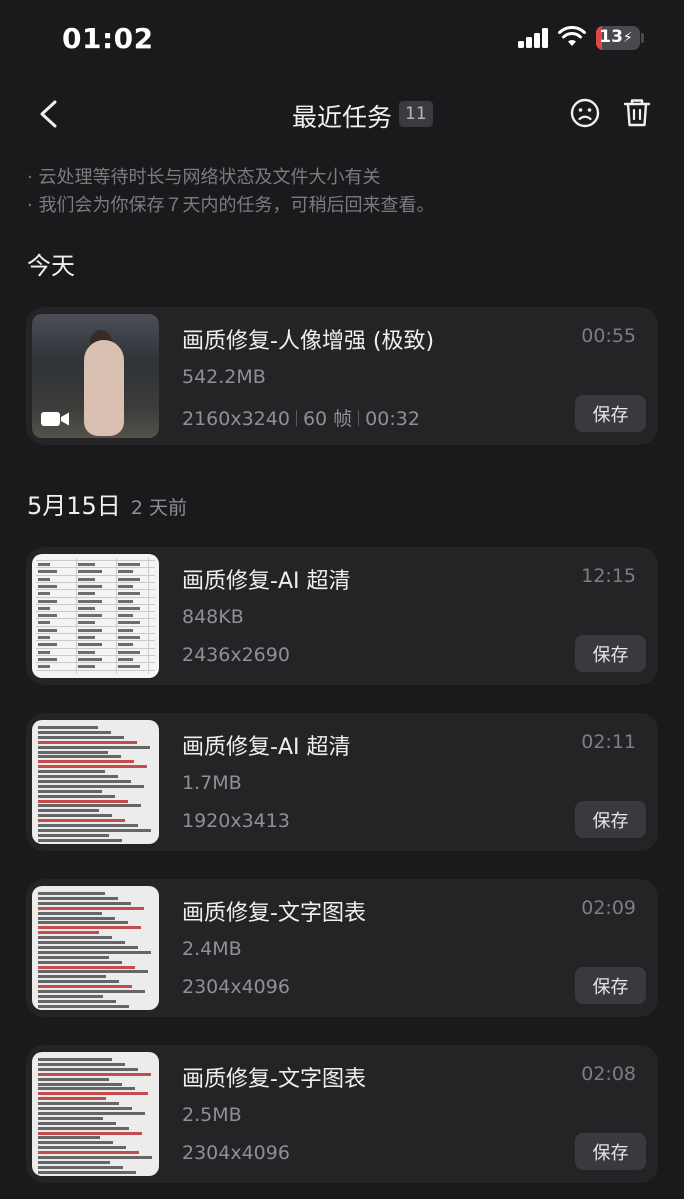 The image size is (684, 1199). Describe the element at coordinates (95, 616) in the screenshot. I see `spreadsheet-thumbnail` at that location.